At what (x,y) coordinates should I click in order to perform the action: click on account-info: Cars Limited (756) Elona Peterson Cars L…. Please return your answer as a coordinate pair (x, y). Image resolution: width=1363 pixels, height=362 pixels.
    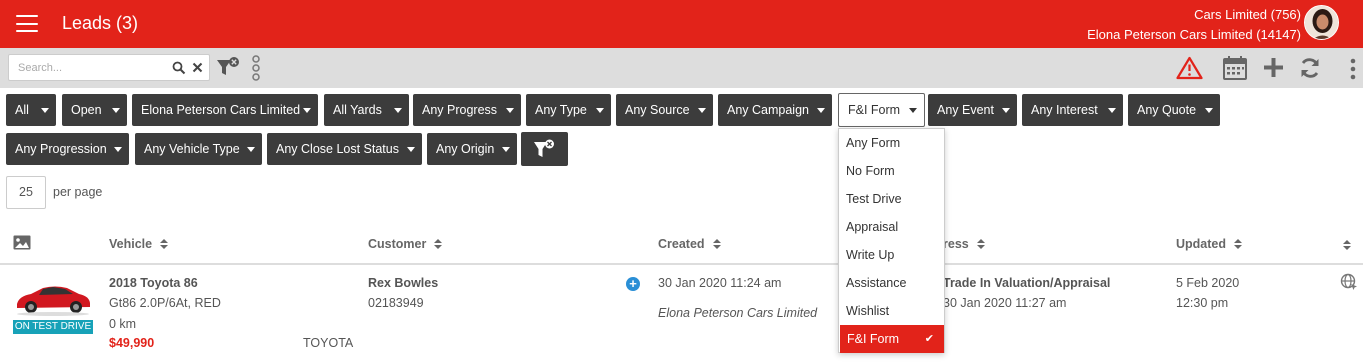
    Looking at the image, I should click on (1194, 25).